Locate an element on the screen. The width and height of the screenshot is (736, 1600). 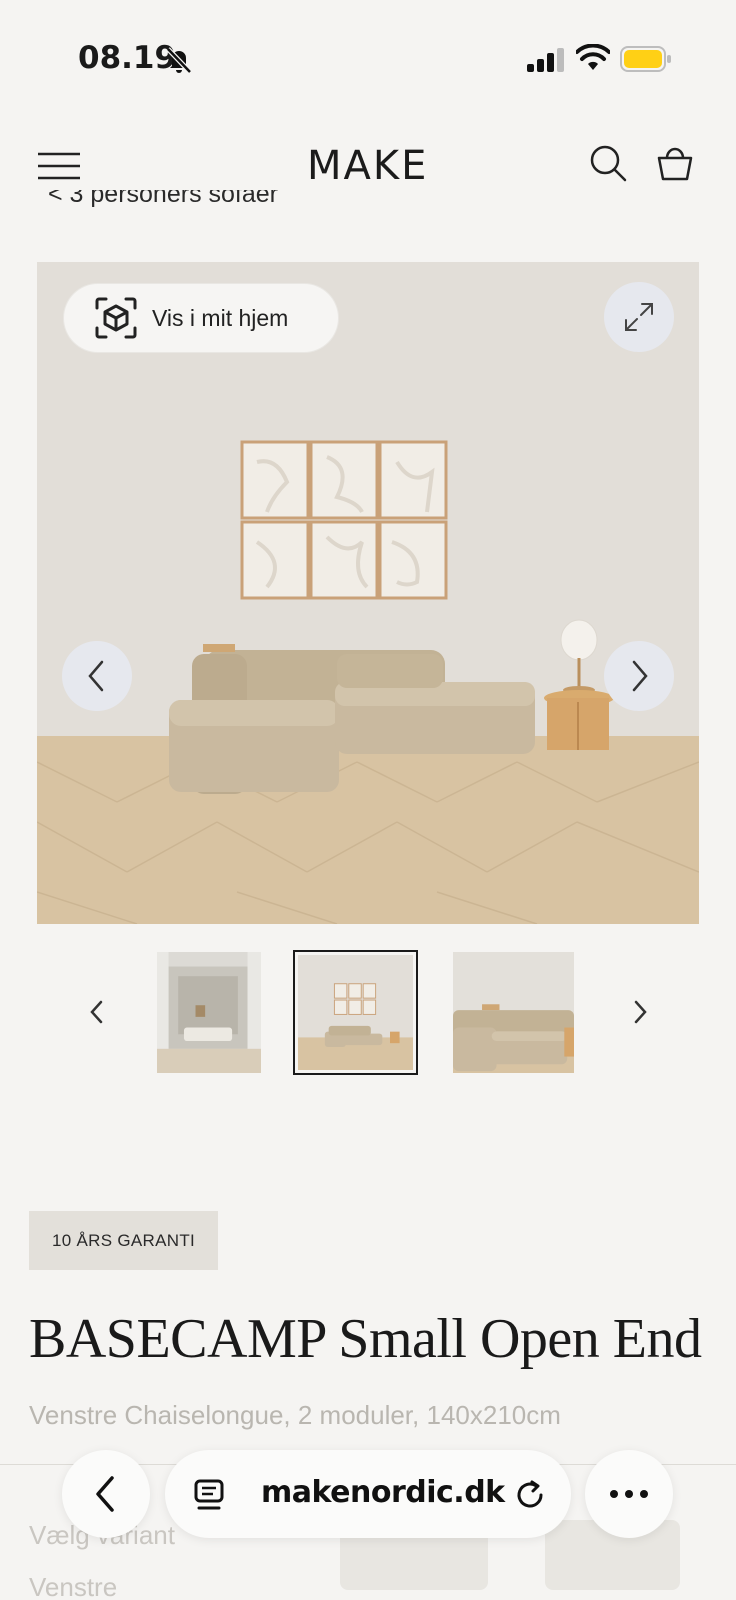
variant-value: Venstre is located at coordinates (73, 1586).